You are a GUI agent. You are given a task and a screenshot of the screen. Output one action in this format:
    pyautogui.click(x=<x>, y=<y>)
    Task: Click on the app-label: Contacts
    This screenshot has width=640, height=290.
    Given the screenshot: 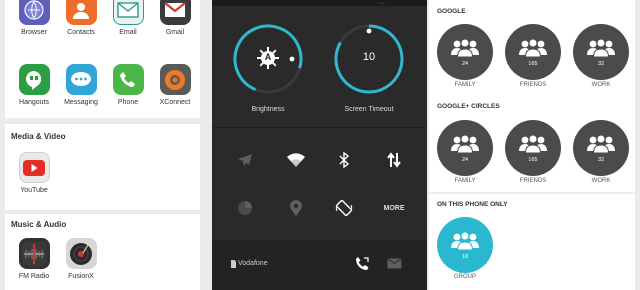 What is the action you would take?
    pyautogui.click(x=81, y=32)
    